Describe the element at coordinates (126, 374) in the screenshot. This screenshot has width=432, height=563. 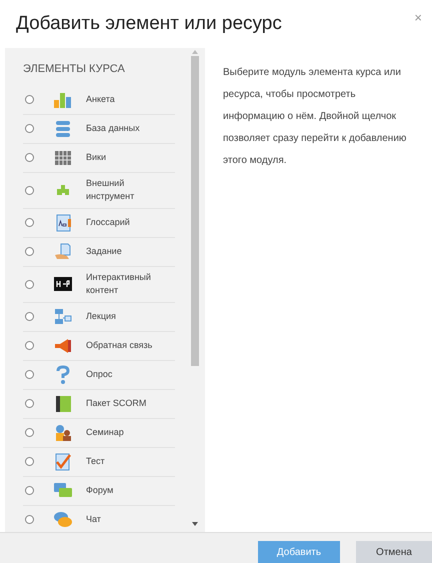
I see `module-label: Опрос` at that location.